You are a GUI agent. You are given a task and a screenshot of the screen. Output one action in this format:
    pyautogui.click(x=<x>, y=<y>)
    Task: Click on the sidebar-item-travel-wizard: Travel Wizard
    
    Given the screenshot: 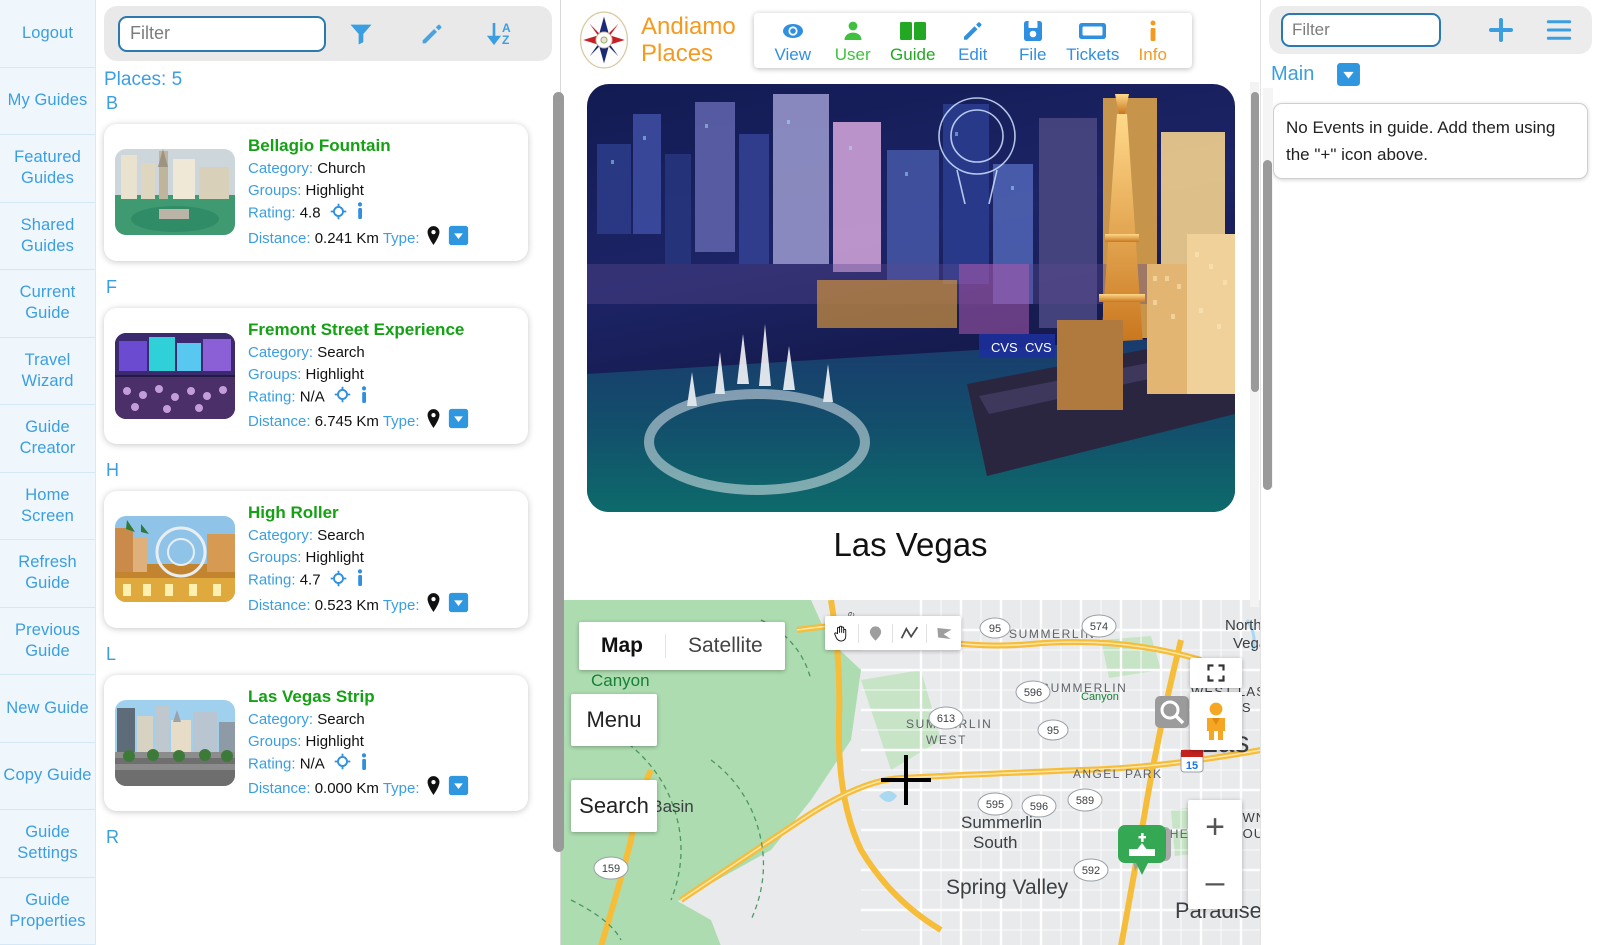 What is the action you would take?
    pyautogui.click(x=47, y=371)
    